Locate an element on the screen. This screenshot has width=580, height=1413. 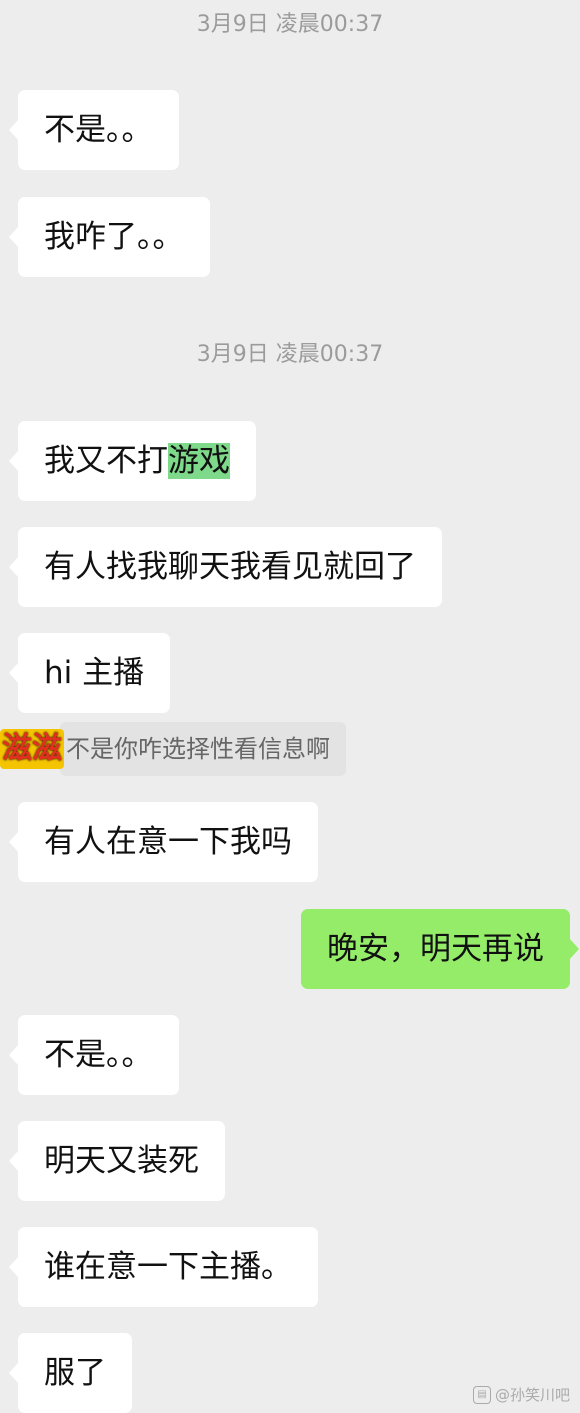
message-text: hi 主播 is located at coordinates (94, 673).